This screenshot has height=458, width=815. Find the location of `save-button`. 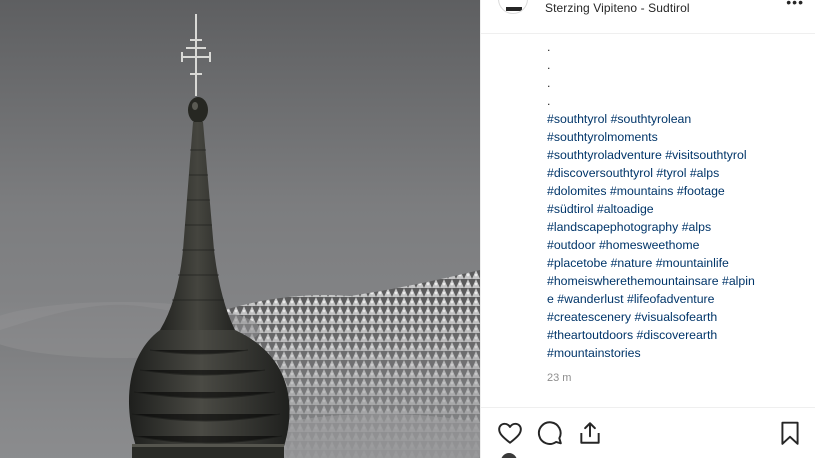

save-button is located at coordinates (790, 433).